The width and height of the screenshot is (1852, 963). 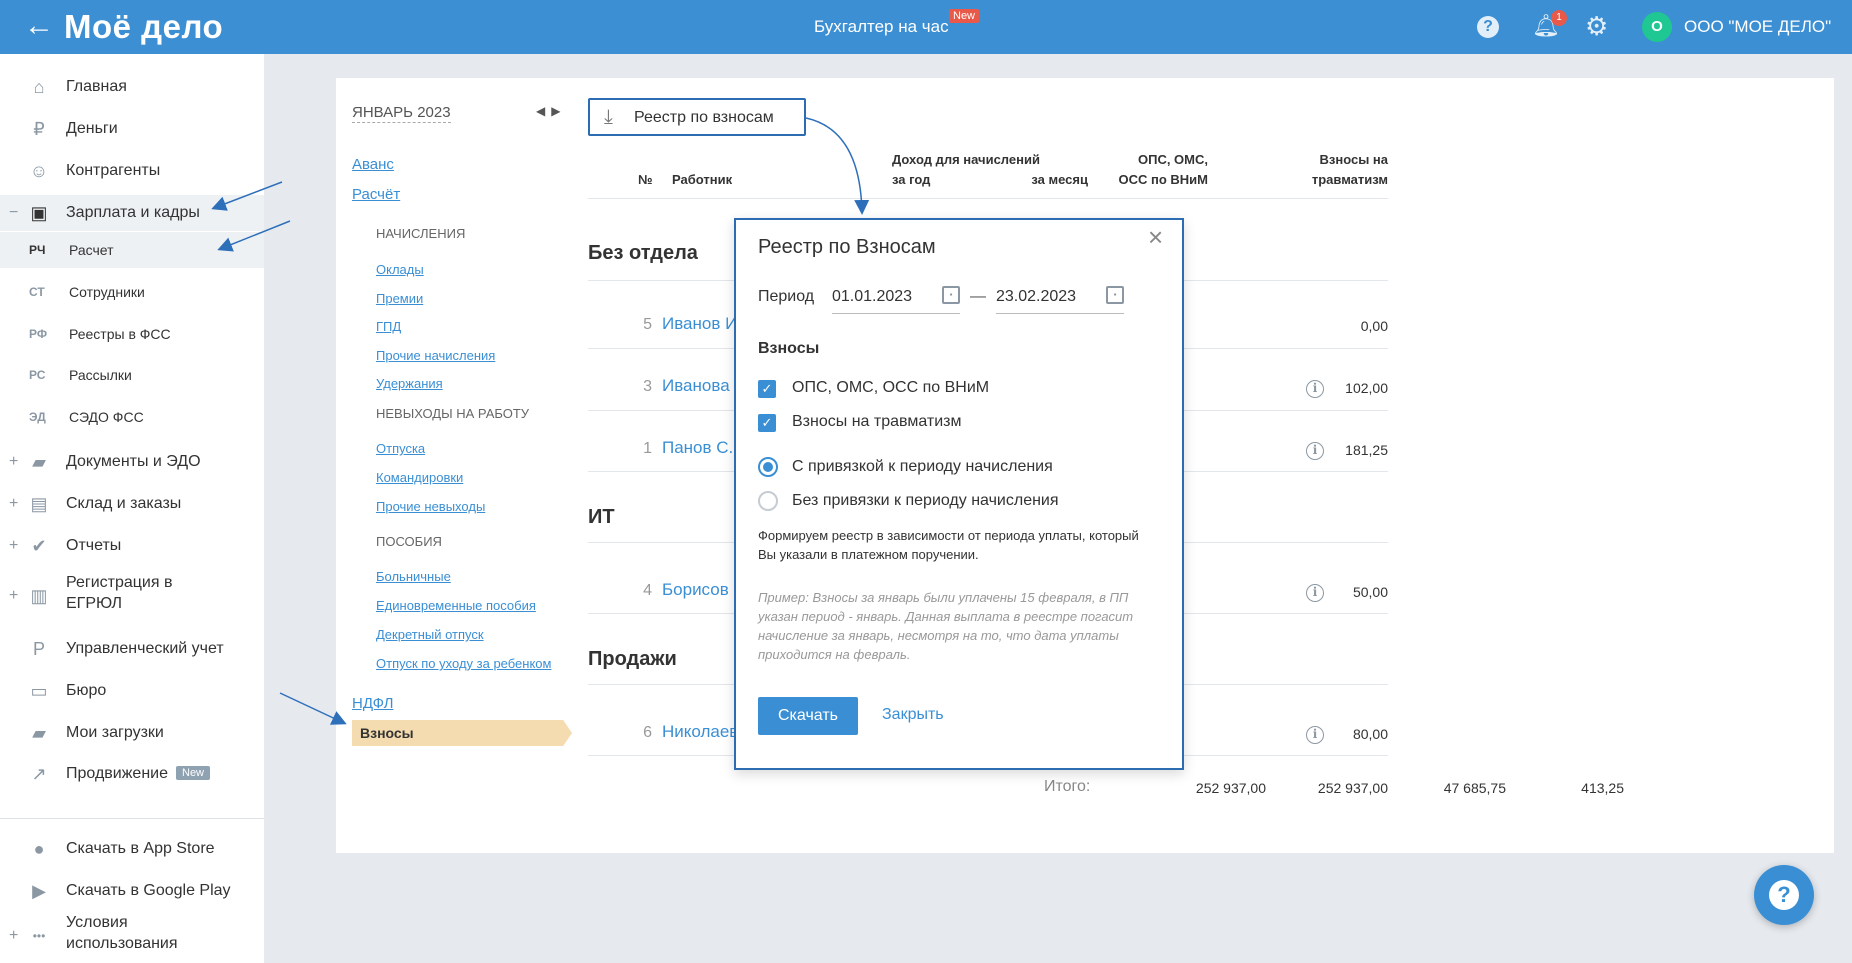 I want to click on subitem-abbr: РФ, so click(x=38, y=334).